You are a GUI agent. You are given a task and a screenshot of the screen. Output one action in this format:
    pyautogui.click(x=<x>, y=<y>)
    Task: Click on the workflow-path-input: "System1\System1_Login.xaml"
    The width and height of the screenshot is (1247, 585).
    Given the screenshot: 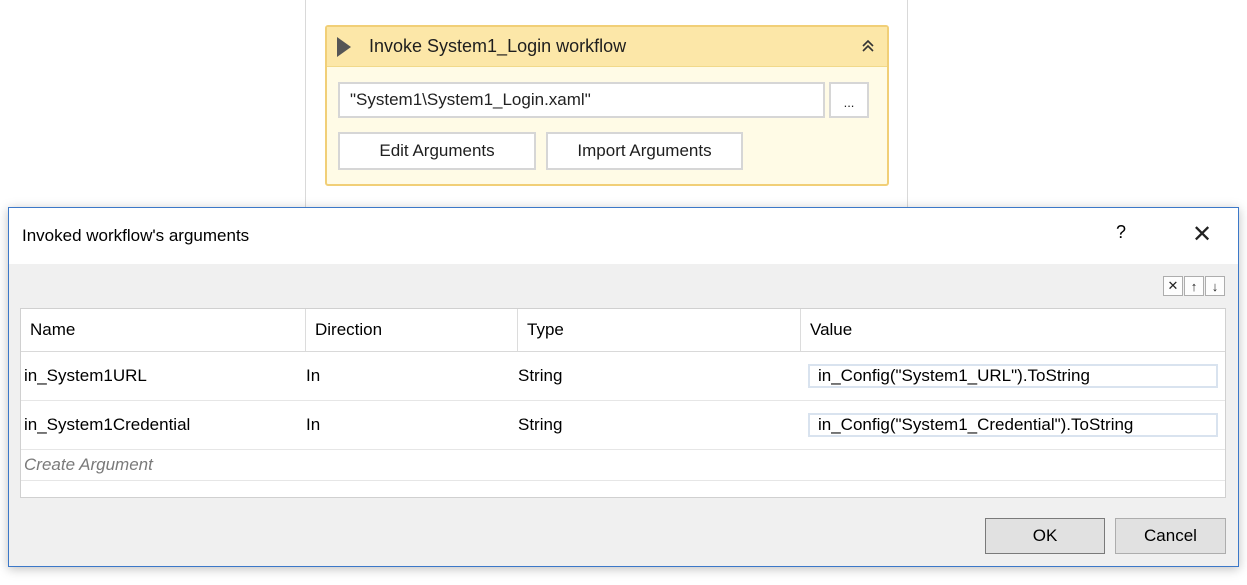 What is the action you would take?
    pyautogui.click(x=581, y=100)
    